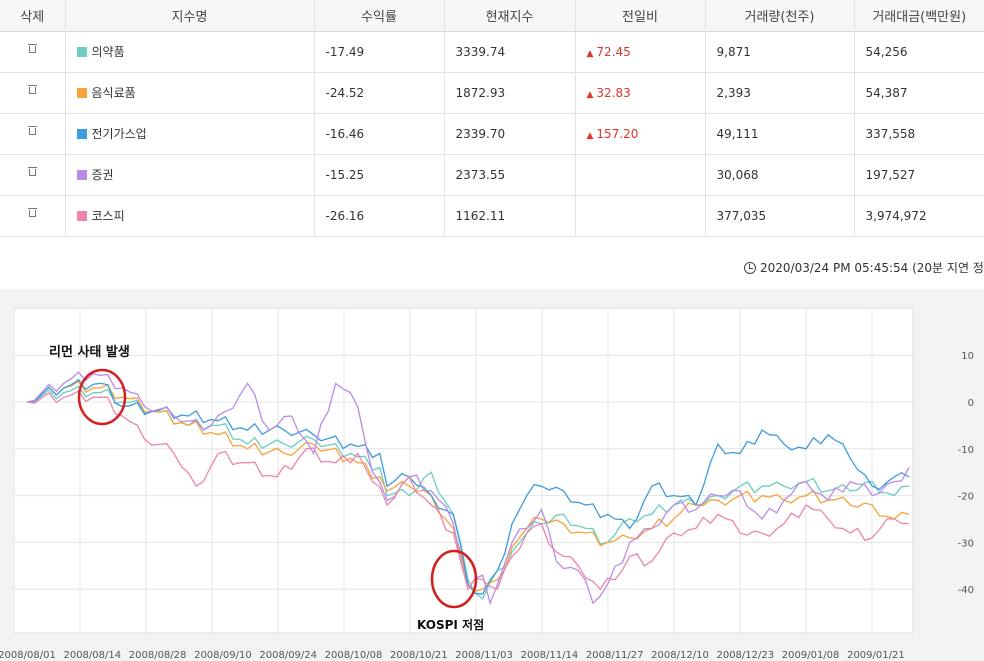 The width and height of the screenshot is (984, 661). What do you see at coordinates (354, 655) in the screenshot?
I see `x-tick-label: 2008/10/08` at bounding box center [354, 655].